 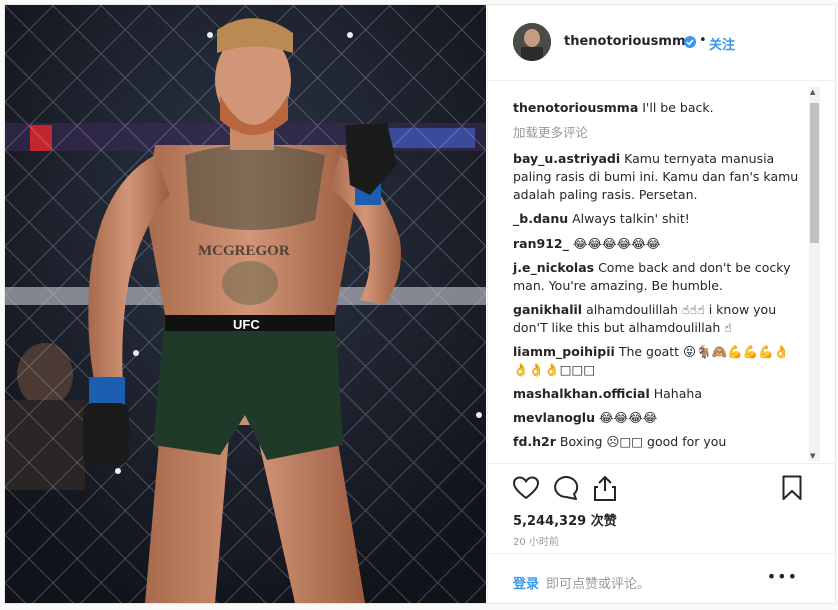 What do you see at coordinates (550, 131) in the screenshot?
I see `load-more-comments: 加载更多评论` at bounding box center [550, 131].